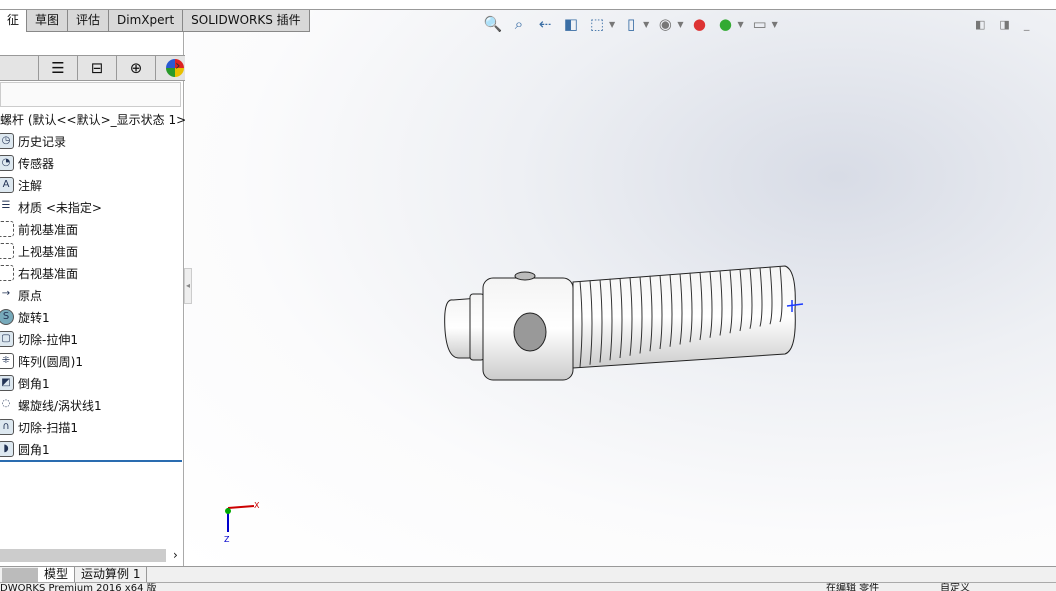  I want to click on next-icon: ◨, so click(1004, 24).